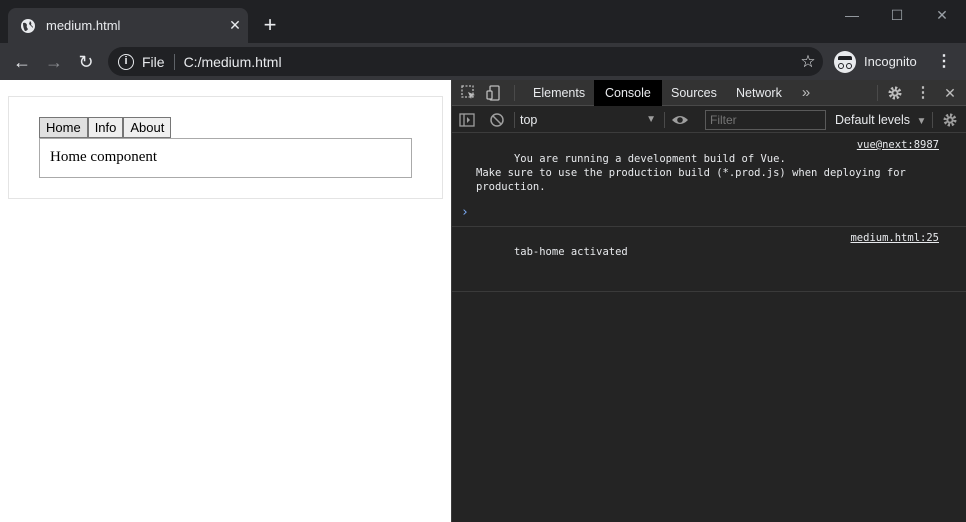  Describe the element at coordinates (488, 62) in the screenshot. I see `url-text: C:/medium.html` at that location.